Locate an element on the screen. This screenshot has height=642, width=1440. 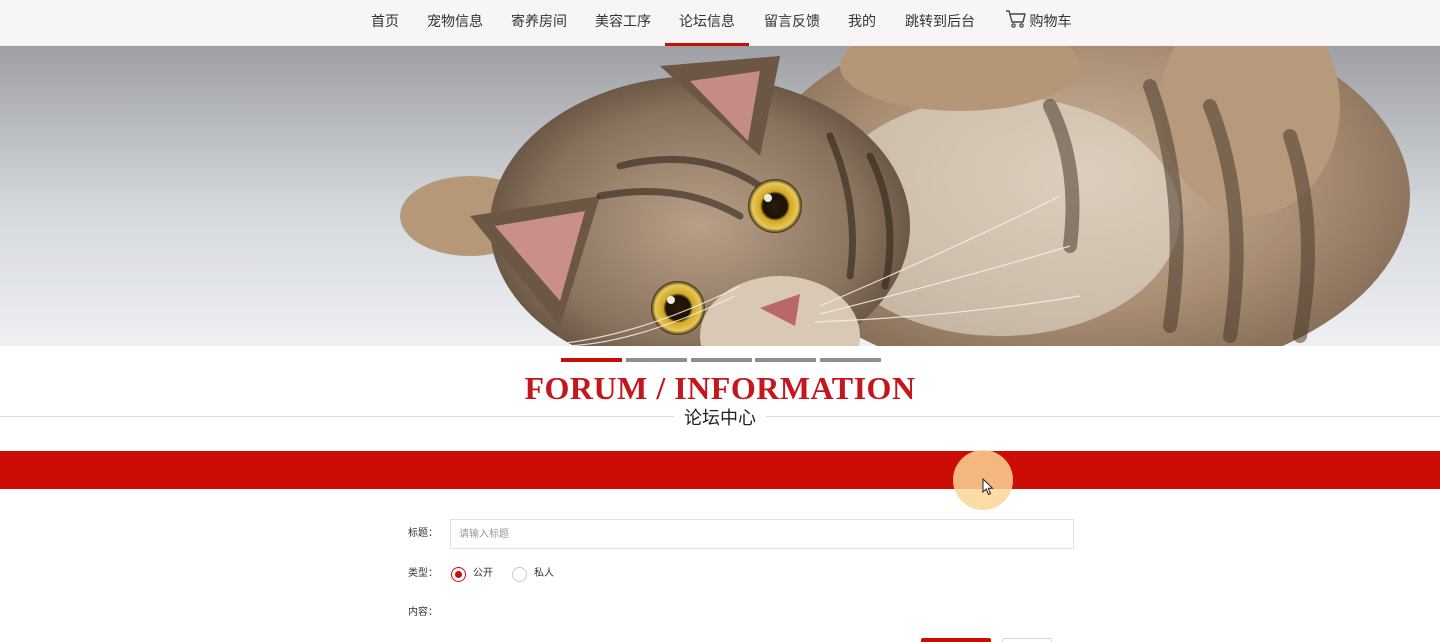
top-nav: 首页 宠物信息 寄养房间 美容工序 论坛信息 留言反馈 我的 跳转到后台 购物车 is located at coordinates (720, 23).